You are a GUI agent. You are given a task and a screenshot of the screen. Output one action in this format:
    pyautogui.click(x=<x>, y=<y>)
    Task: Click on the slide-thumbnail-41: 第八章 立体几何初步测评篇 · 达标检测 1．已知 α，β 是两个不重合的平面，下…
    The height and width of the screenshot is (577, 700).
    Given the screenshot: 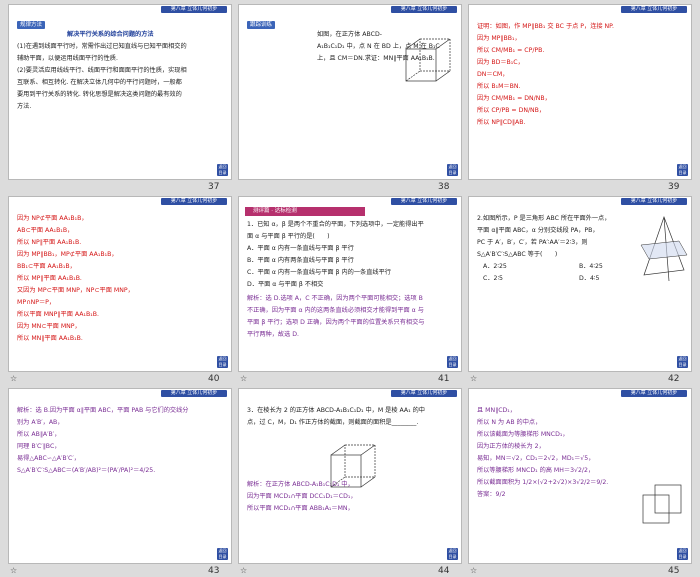 What is the action you would take?
    pyautogui.click(x=350, y=284)
    